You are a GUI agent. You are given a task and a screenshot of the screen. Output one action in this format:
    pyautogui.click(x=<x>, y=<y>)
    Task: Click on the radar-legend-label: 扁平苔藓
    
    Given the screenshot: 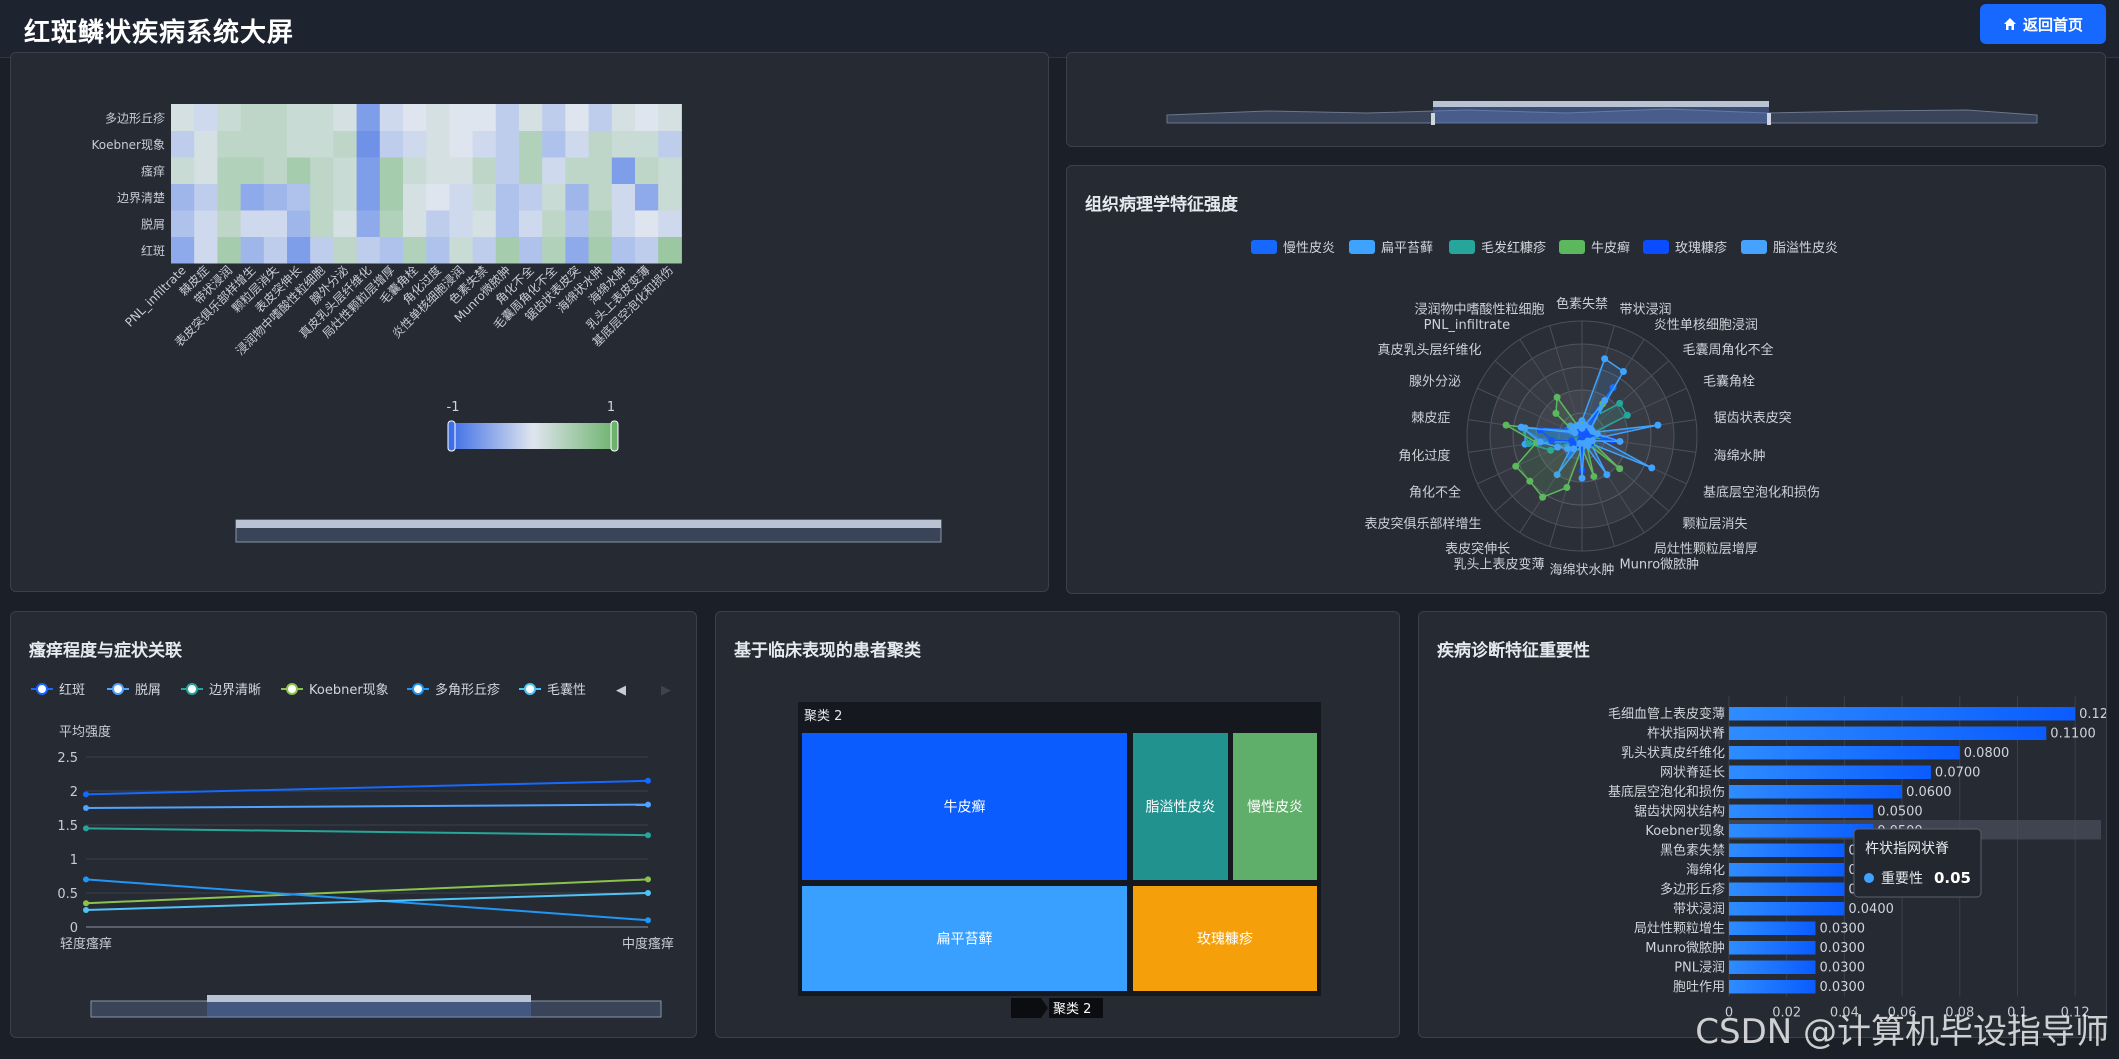 What is the action you would take?
    pyautogui.click(x=1407, y=248)
    